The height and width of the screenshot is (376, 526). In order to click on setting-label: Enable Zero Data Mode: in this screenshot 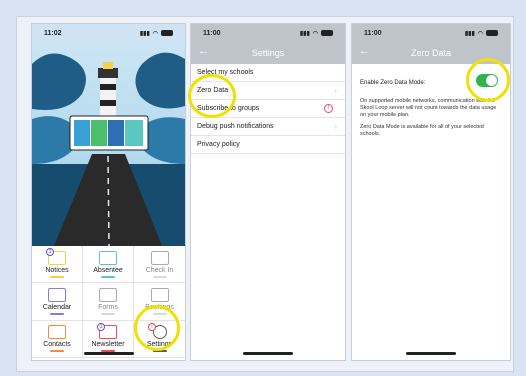, I will do `click(393, 83)`.